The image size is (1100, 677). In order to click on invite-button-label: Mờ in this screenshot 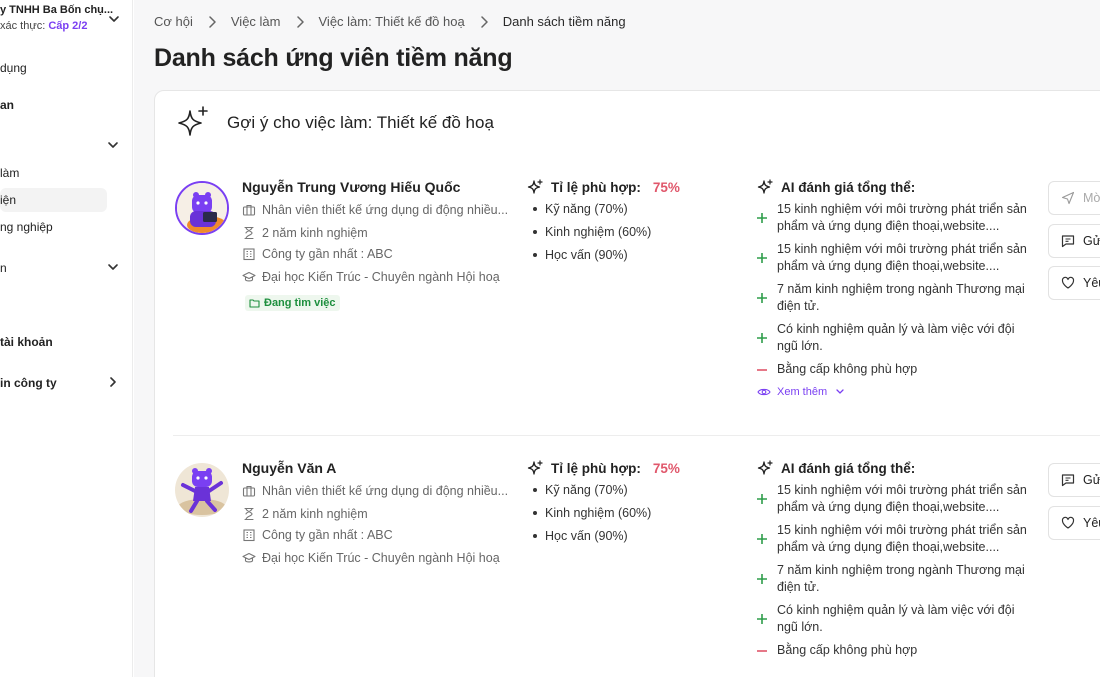, I will do `click(1091, 198)`.